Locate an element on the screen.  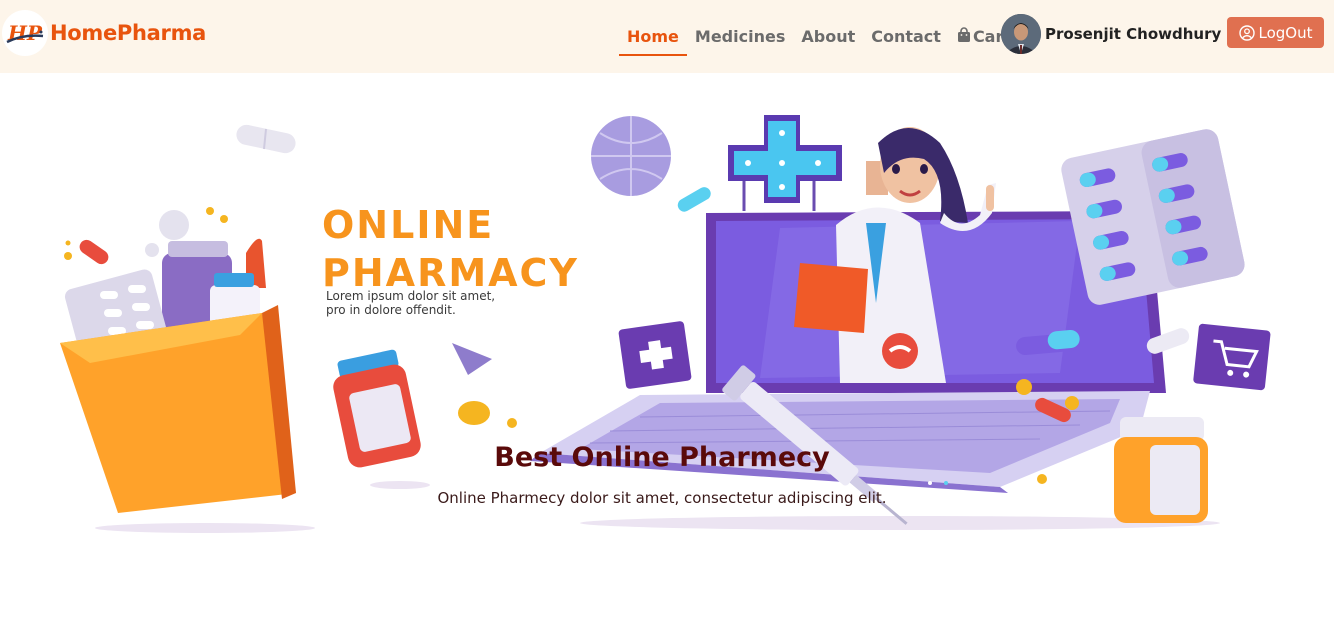
user-profile: Prosenjit Chowdhury is located at coordinates (1111, 34).